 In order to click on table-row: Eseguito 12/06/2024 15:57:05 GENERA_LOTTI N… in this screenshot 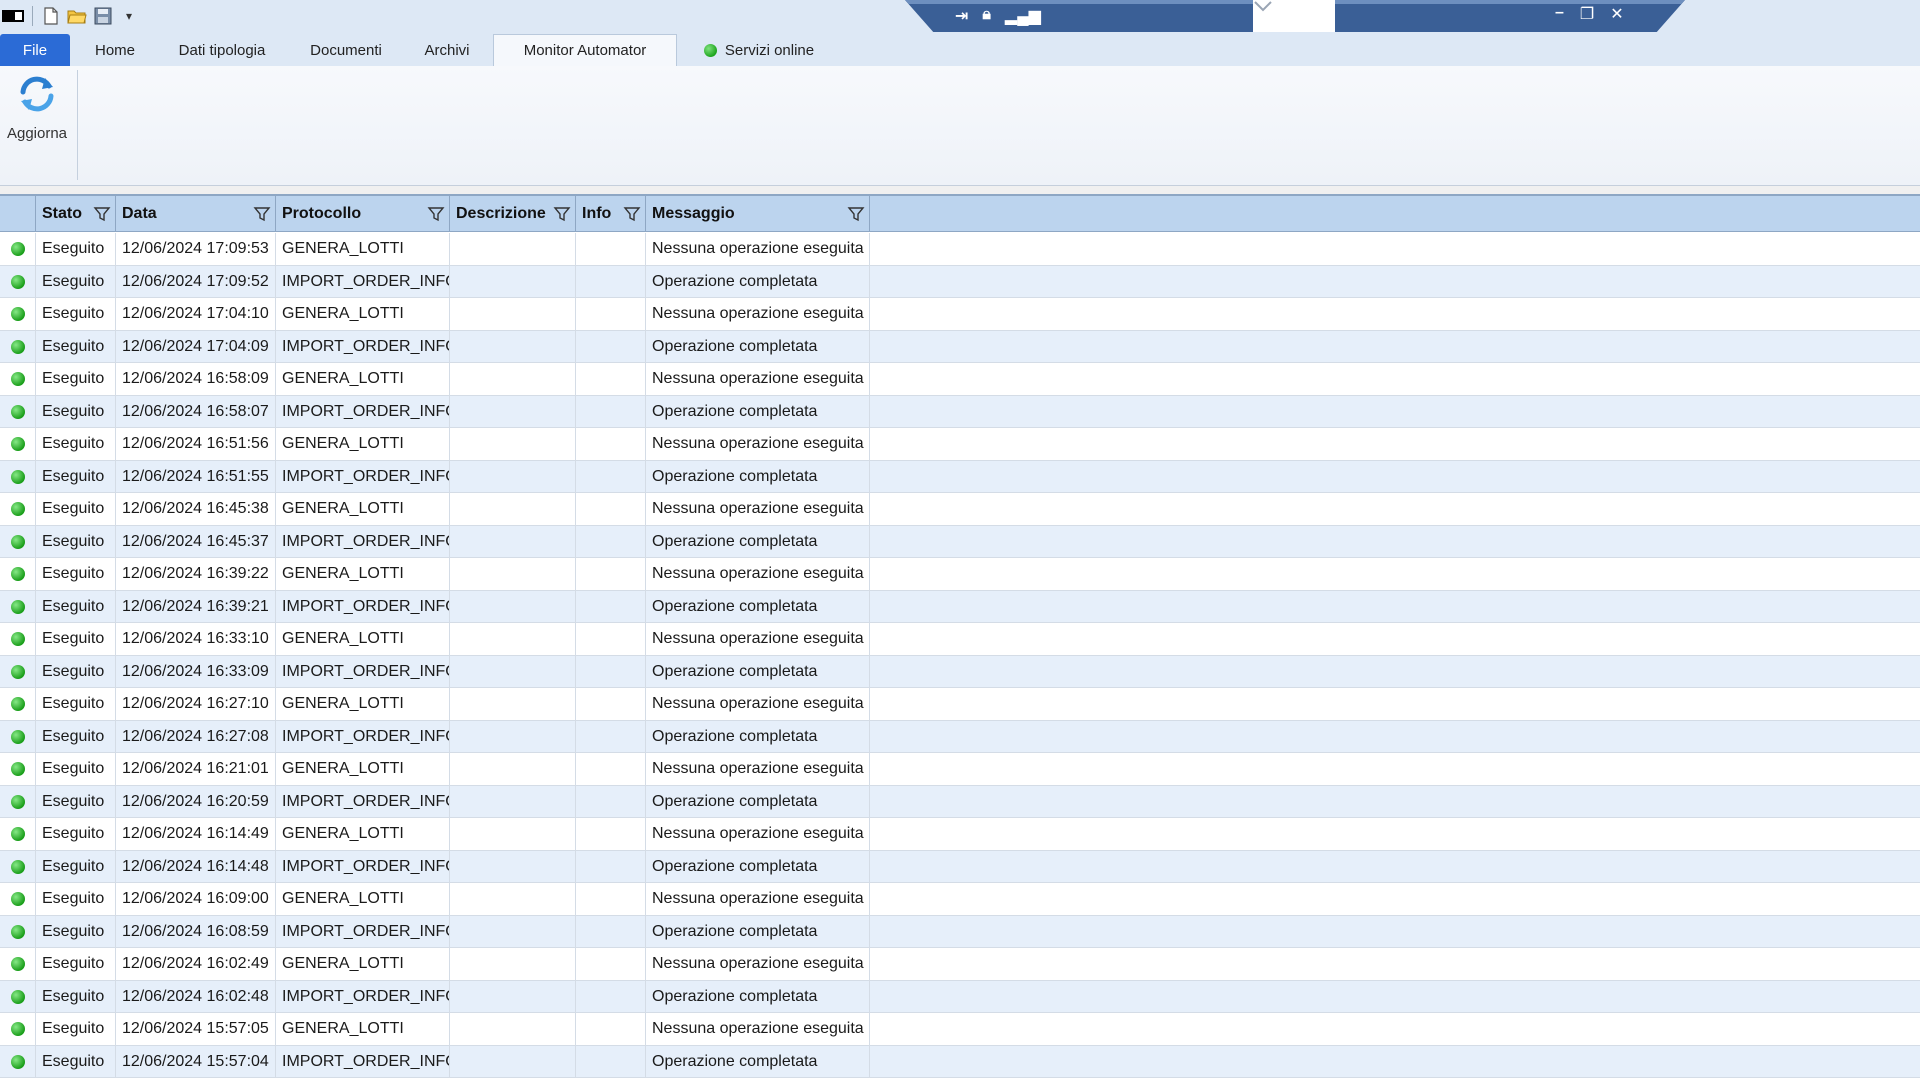, I will do `click(960, 1029)`.